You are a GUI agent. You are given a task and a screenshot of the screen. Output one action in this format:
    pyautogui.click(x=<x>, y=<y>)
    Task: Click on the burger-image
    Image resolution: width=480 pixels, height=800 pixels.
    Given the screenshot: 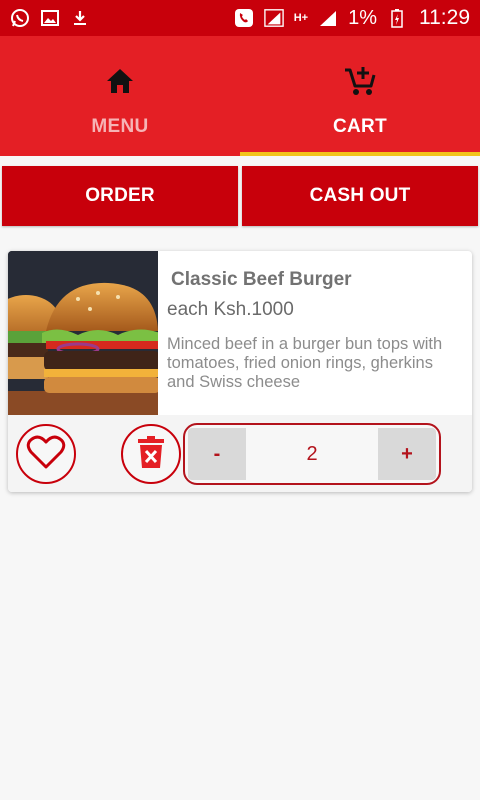 What is the action you would take?
    pyautogui.click(x=83, y=333)
    